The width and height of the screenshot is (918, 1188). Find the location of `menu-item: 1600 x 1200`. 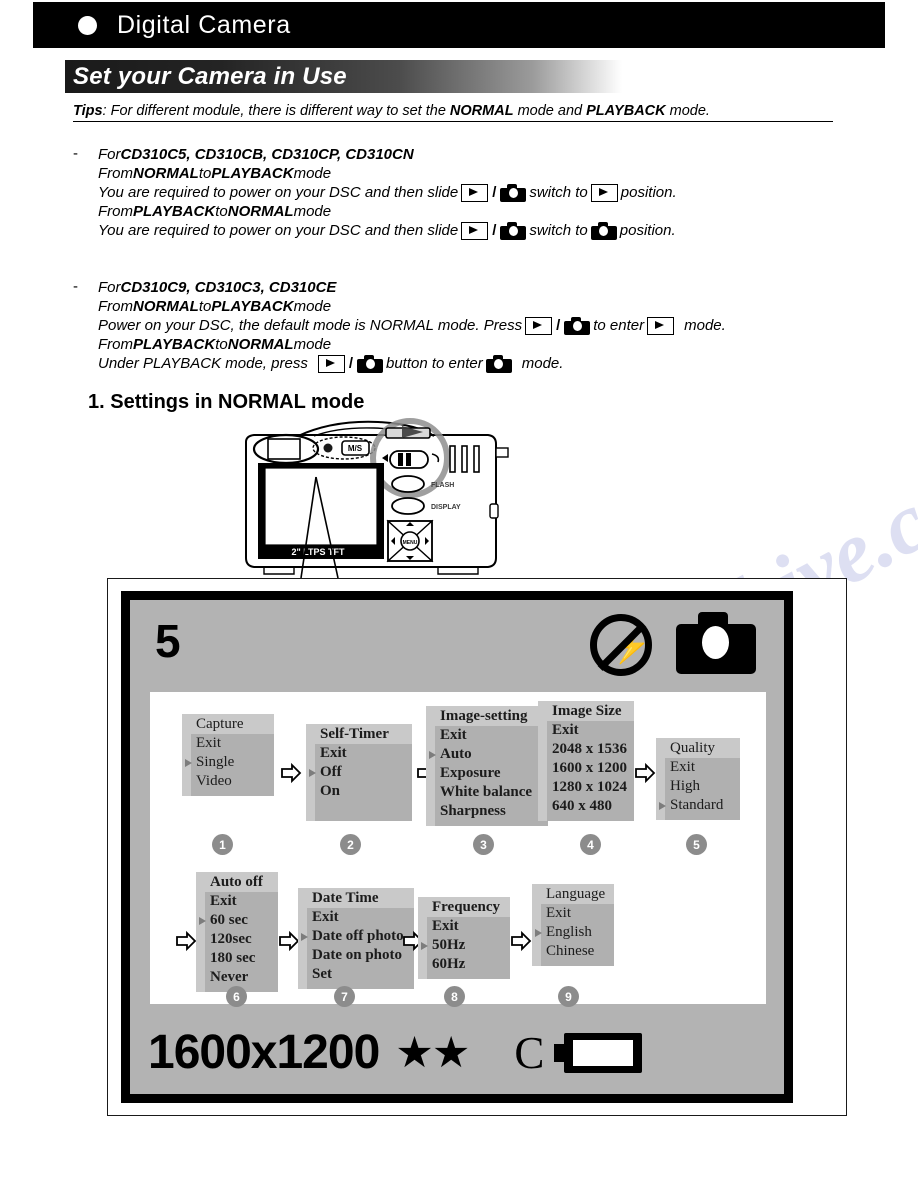

menu-item: 1600 x 1200 is located at coordinates (583, 768).